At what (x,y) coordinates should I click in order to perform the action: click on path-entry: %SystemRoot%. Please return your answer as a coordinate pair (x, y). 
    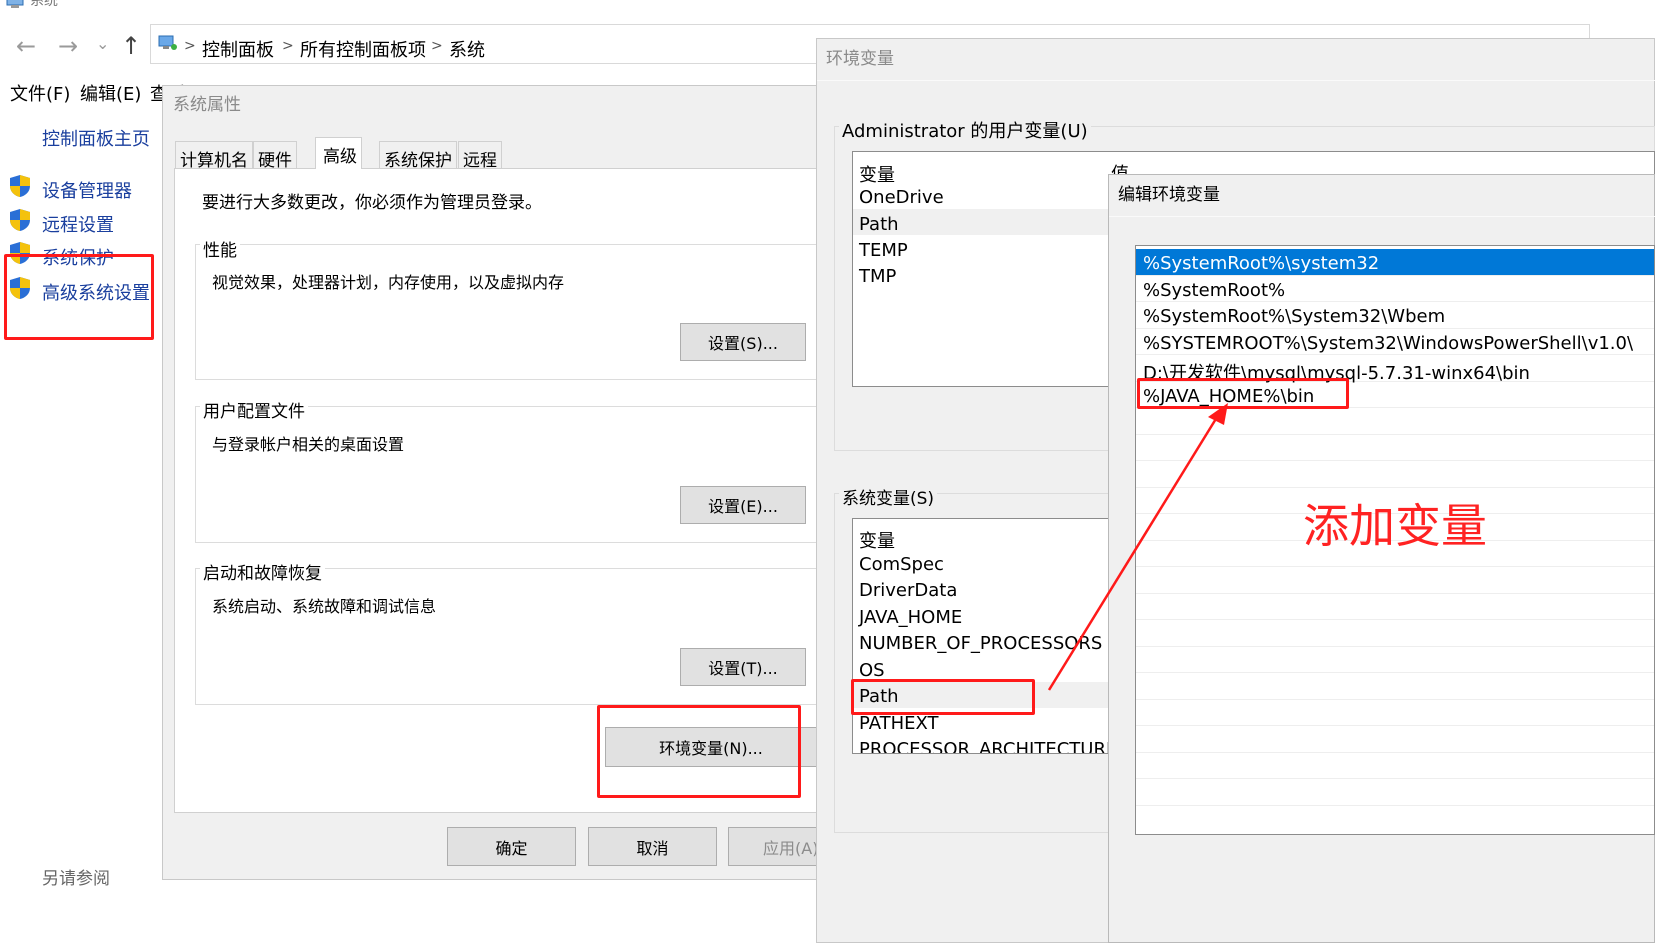
    Looking at the image, I should click on (1395, 289).